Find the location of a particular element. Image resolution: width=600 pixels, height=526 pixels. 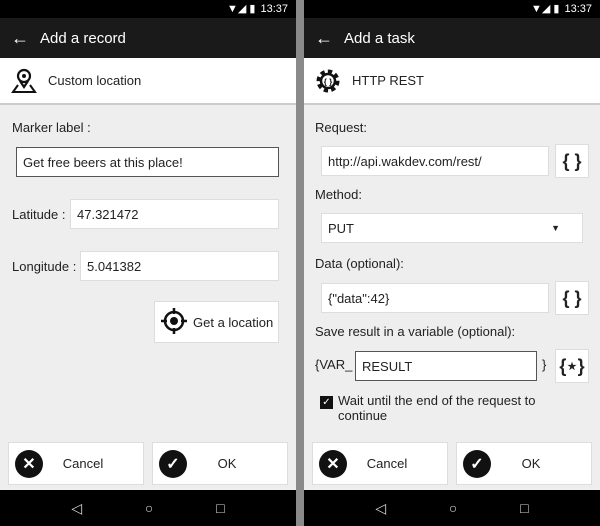

data-input: {"data":42} is located at coordinates (435, 298).